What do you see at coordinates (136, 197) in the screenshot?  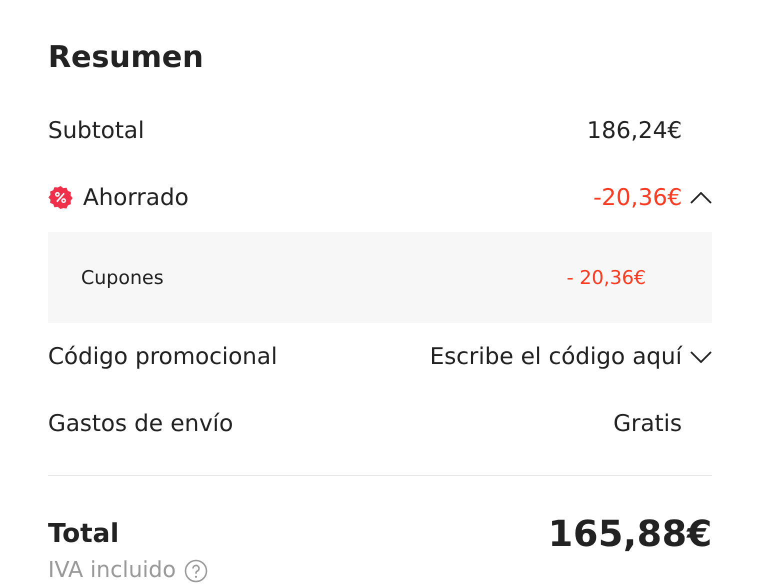 I see `savings-label: Ahorrado` at bounding box center [136, 197].